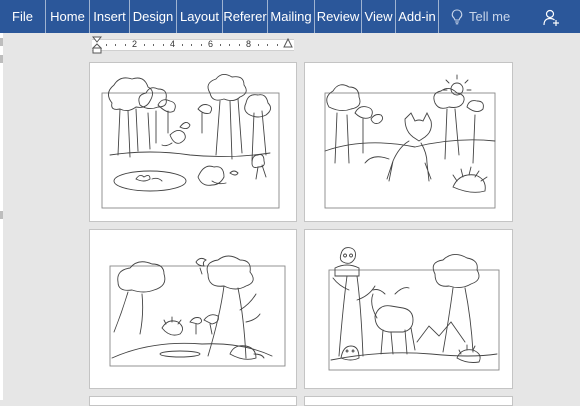  I want to click on coloring-page-fox-porcupine, so click(410, 141).